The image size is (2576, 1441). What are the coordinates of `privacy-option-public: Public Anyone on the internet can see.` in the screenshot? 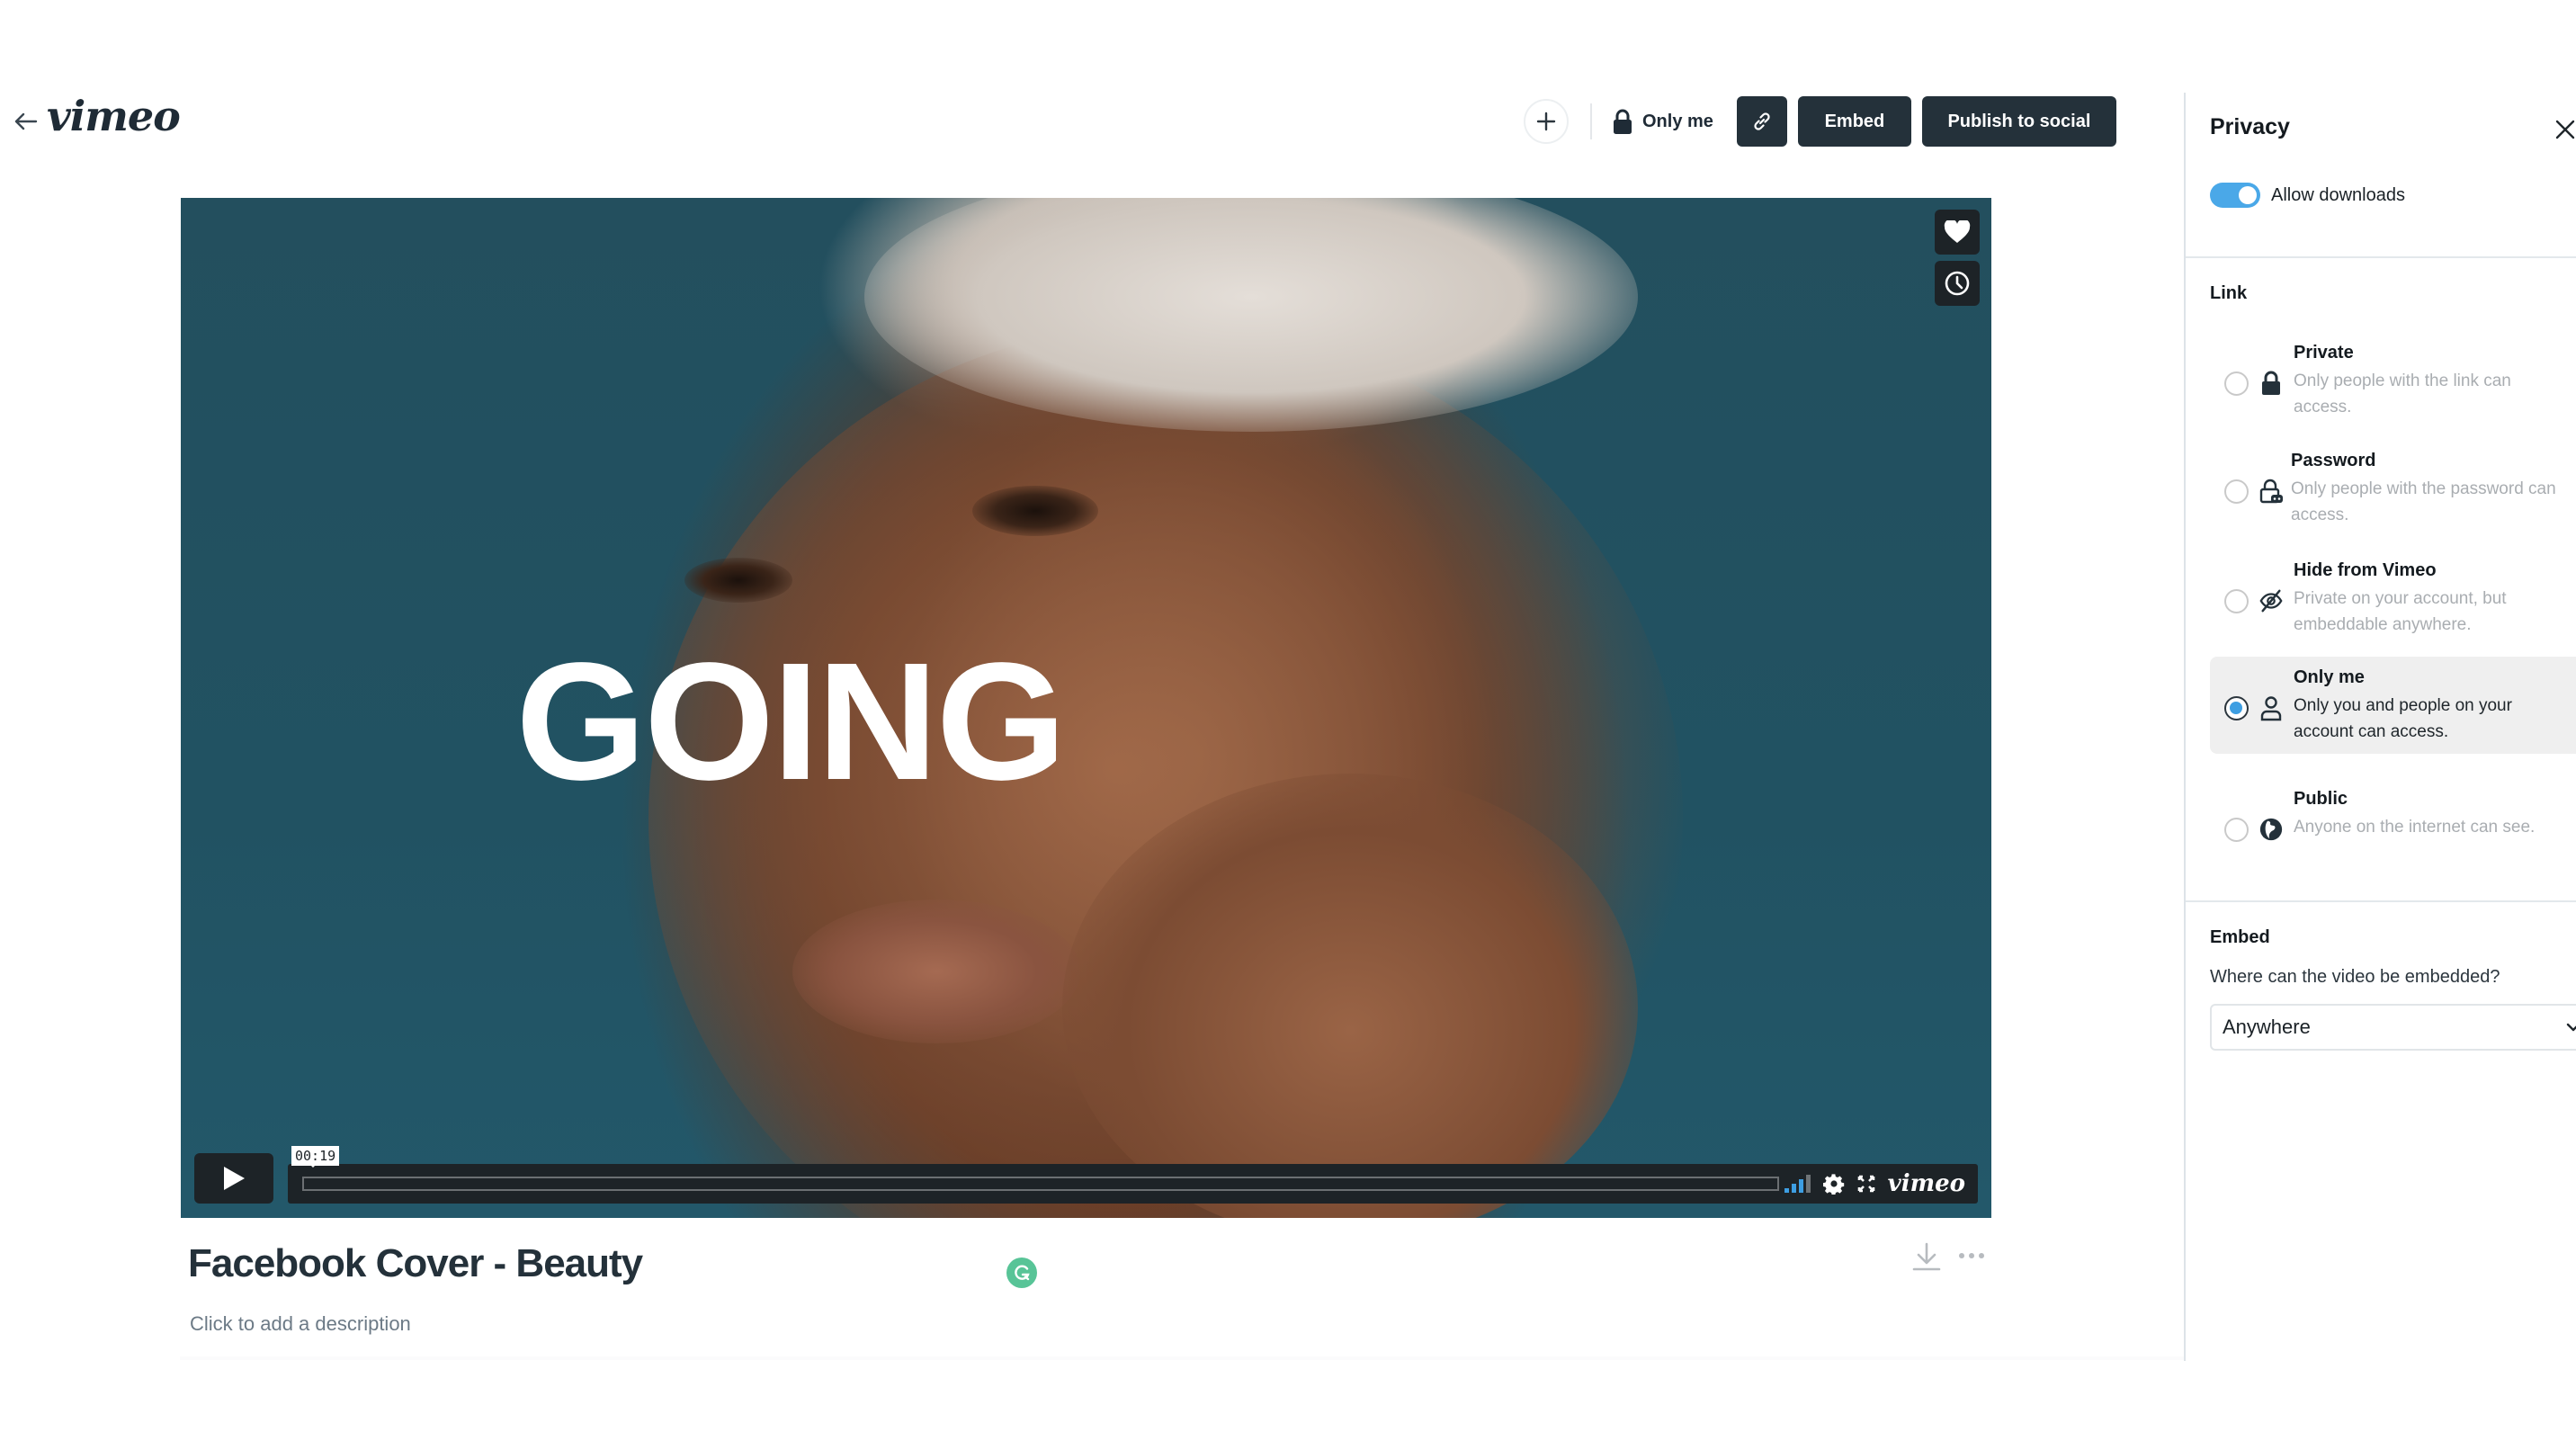 It's located at (2393, 826).